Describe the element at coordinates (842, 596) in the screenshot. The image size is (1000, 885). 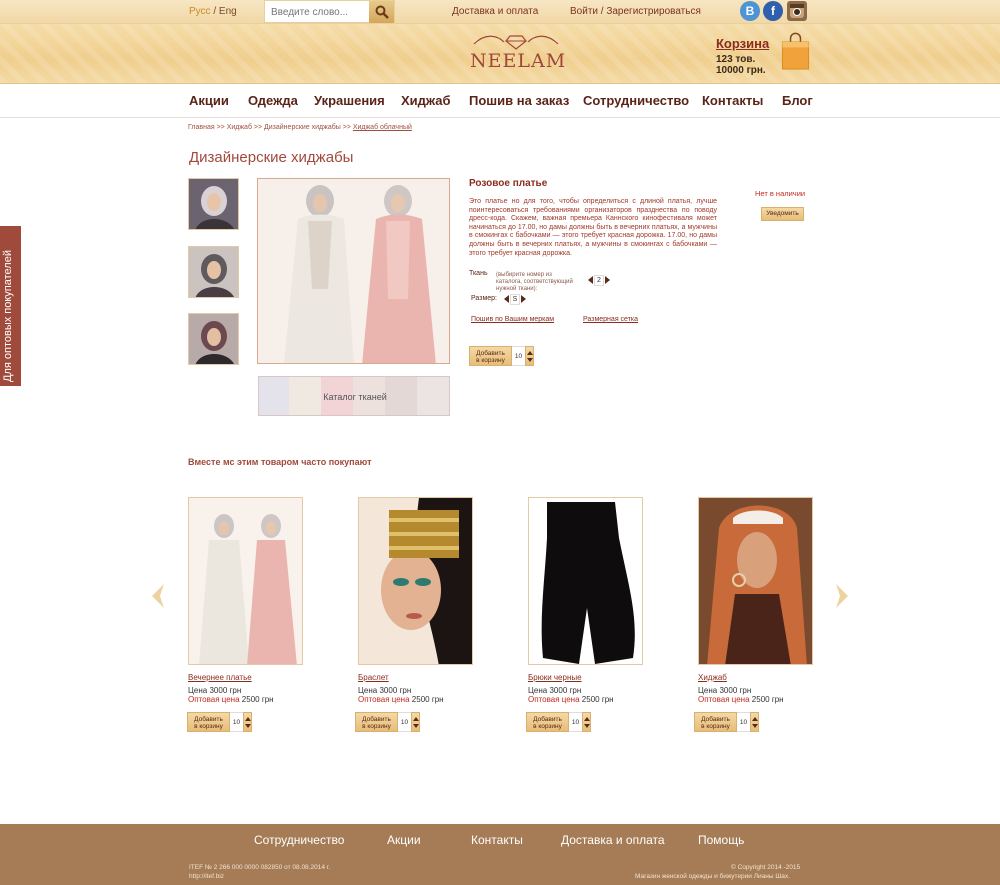
I see `carousel-next-icon` at that location.